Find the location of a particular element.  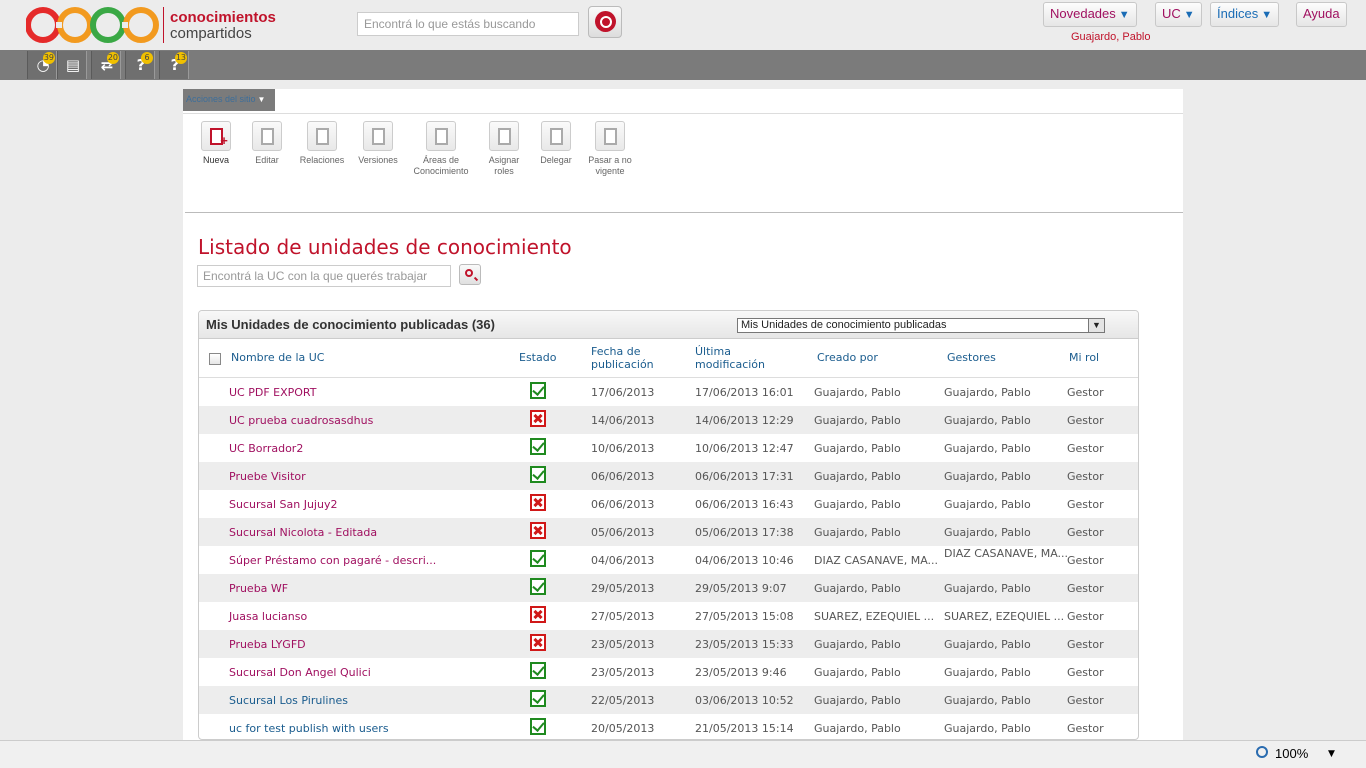

nav-novedades: Novedades ▼ is located at coordinates (1090, 14).